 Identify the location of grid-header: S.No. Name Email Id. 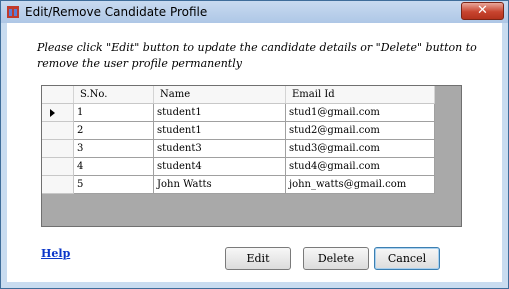
(238, 95).